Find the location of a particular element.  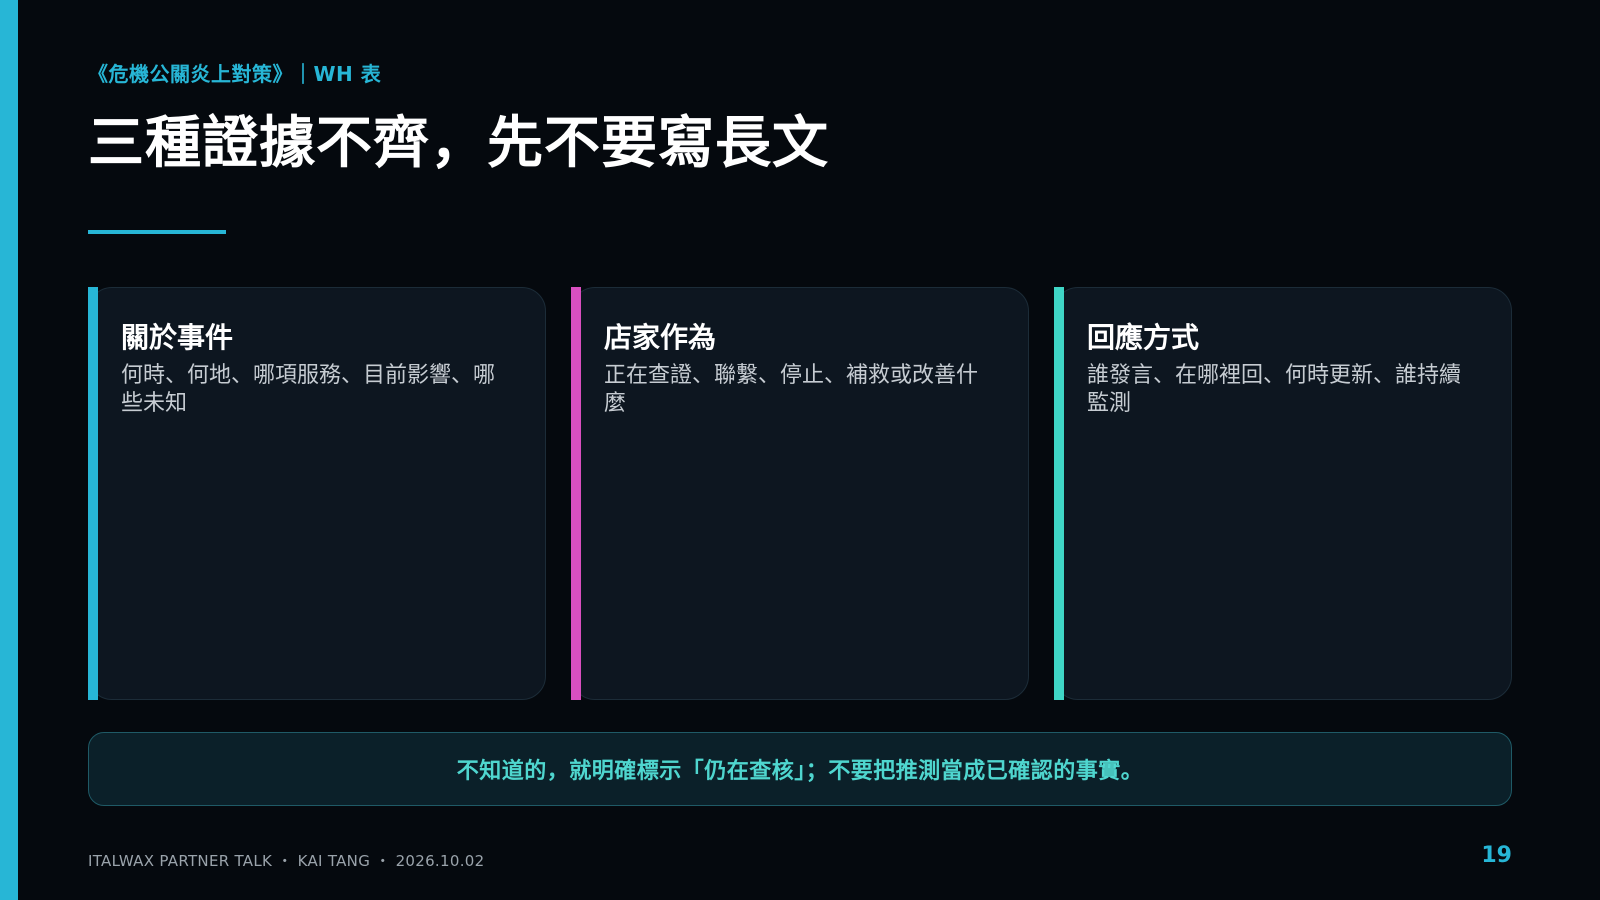

card-about-event: 關於事件 何時、何地、哪項服務、目前影響、哪些未知 is located at coordinates (317, 493).